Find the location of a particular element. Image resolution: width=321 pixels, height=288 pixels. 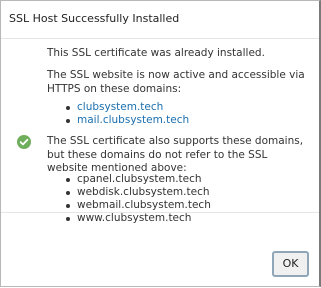

ssl-domain-list: clubsystem.tech mail.clubsystem.tech is located at coordinates (126, 114).